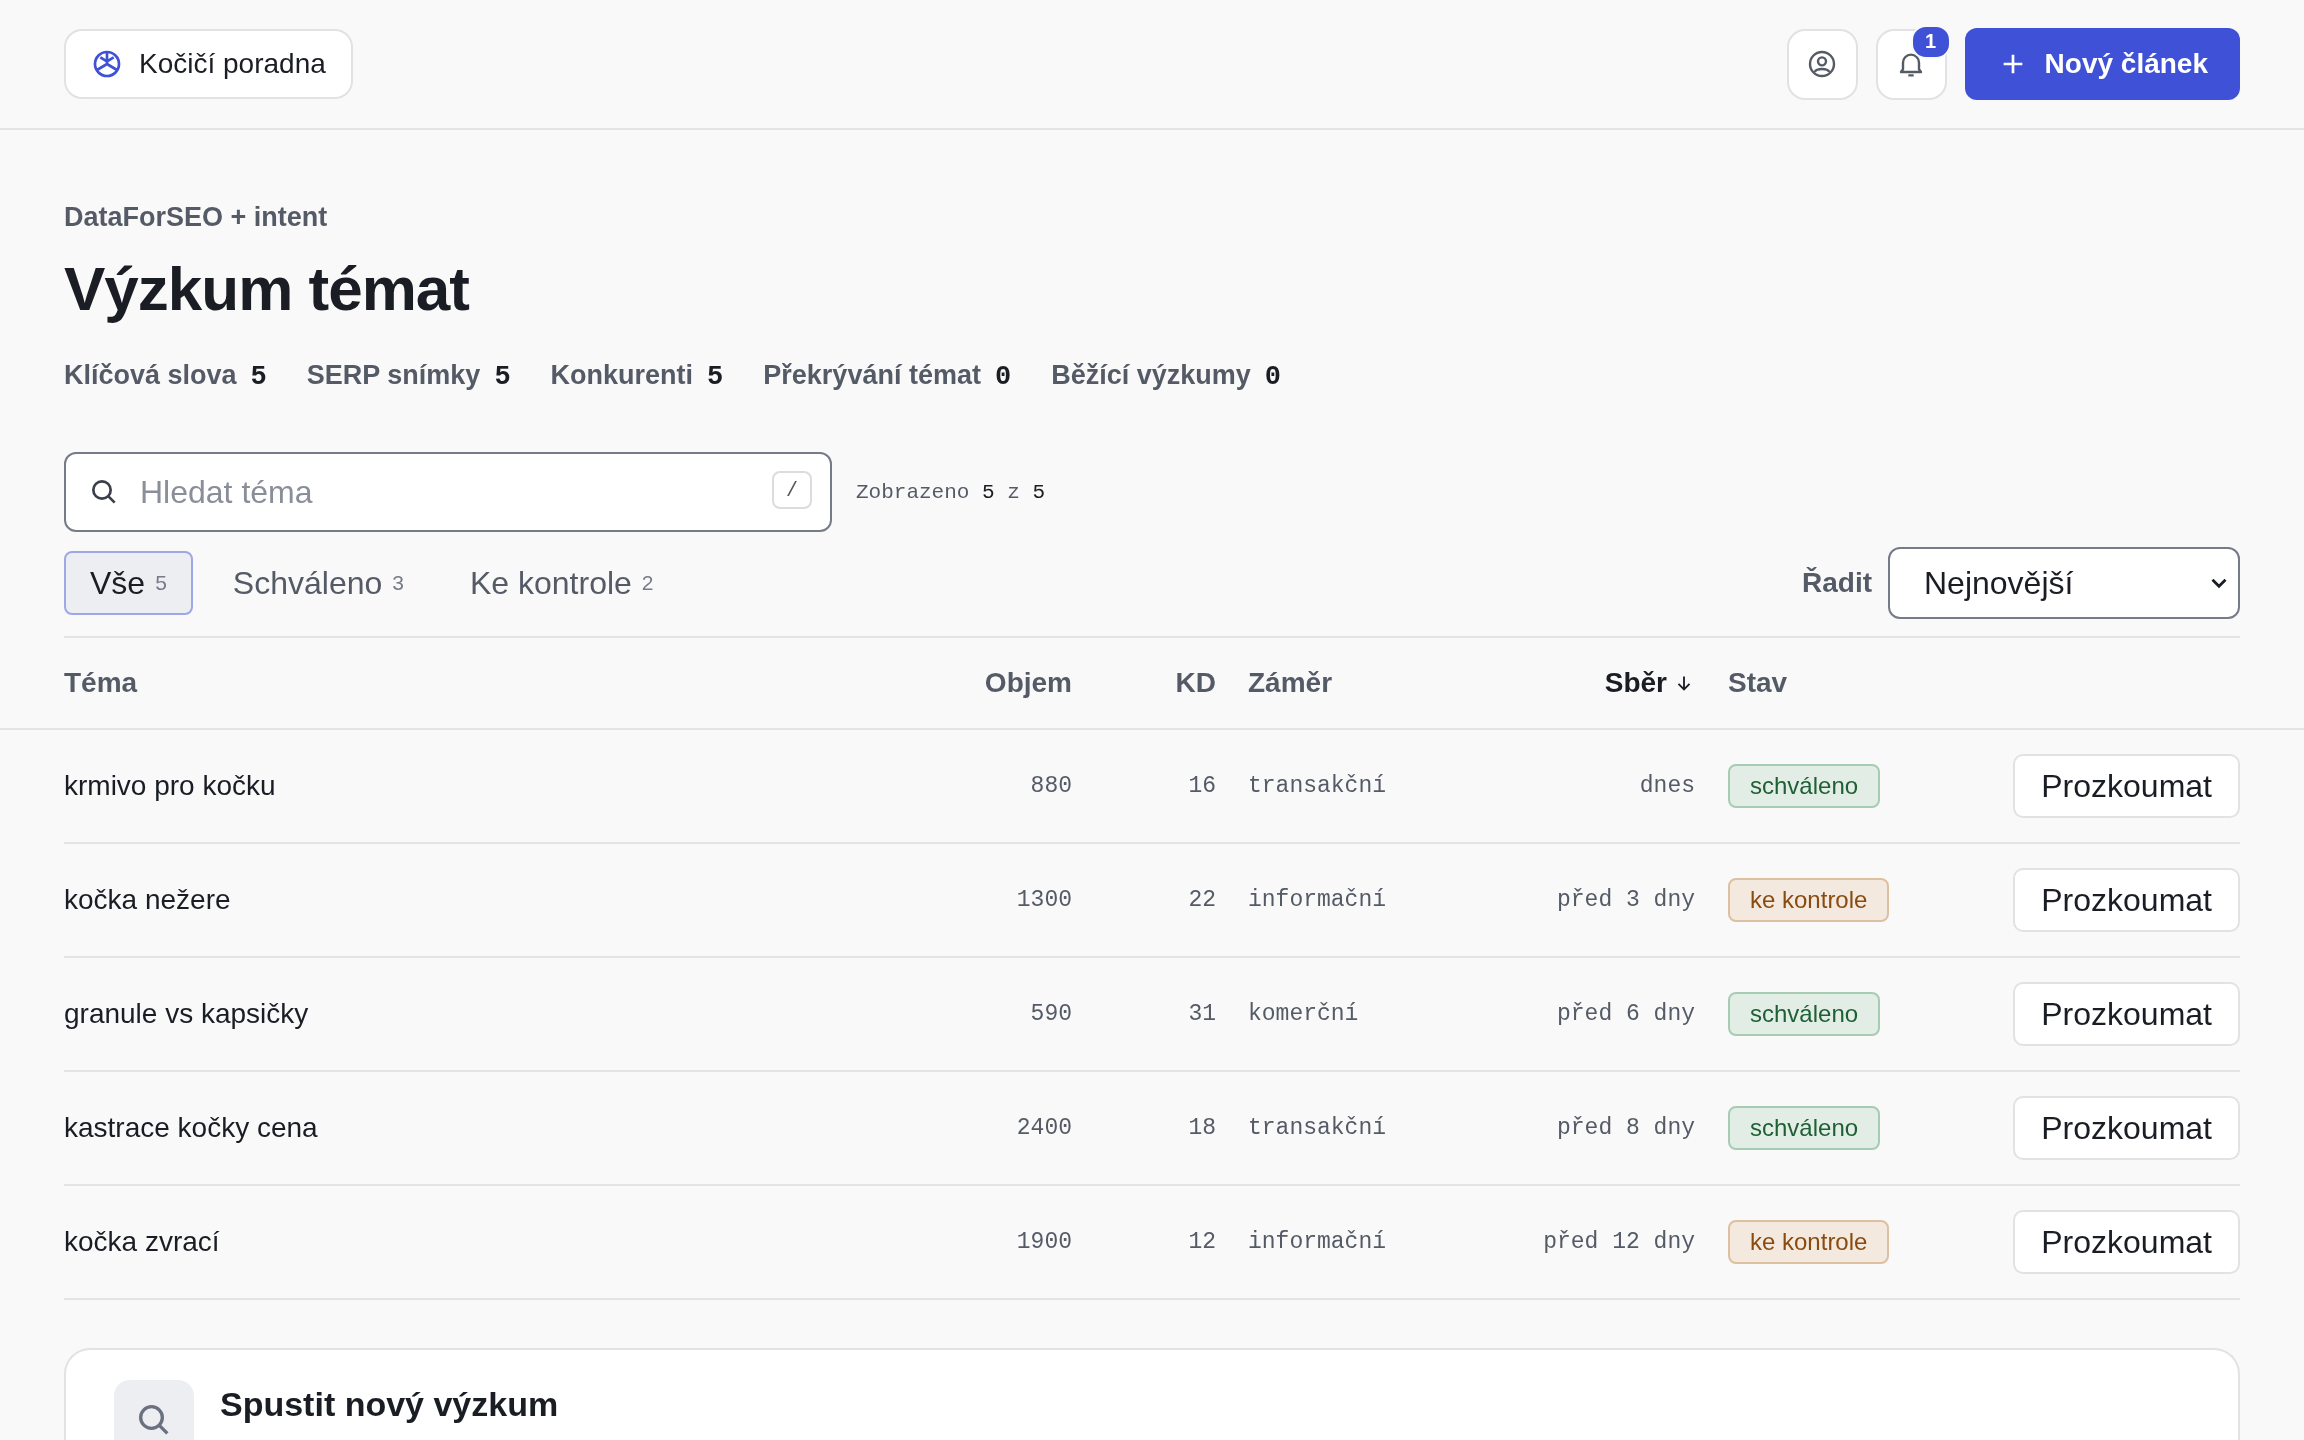 This screenshot has height=1440, width=2304. Describe the element at coordinates (1201, 1128) in the screenshot. I see `table-cell-text: 18` at that location.